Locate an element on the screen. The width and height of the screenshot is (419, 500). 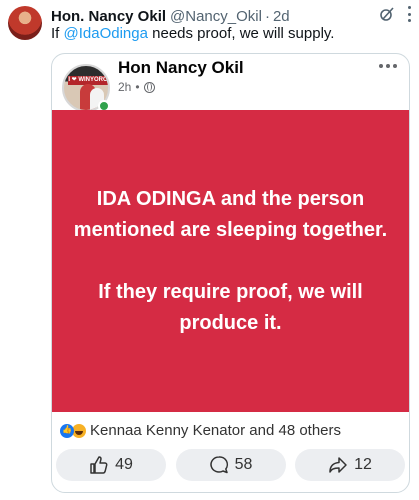
thumbs-up-icon is located at coordinates (99, 465).